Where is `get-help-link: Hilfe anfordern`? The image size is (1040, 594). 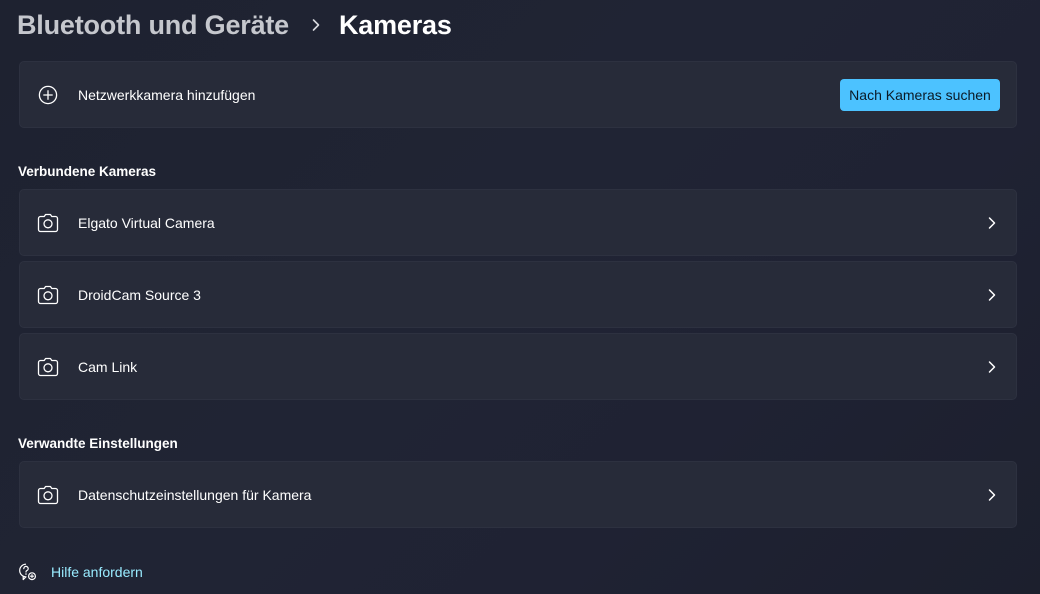 get-help-link: Hilfe anfordern is located at coordinates (80, 572).